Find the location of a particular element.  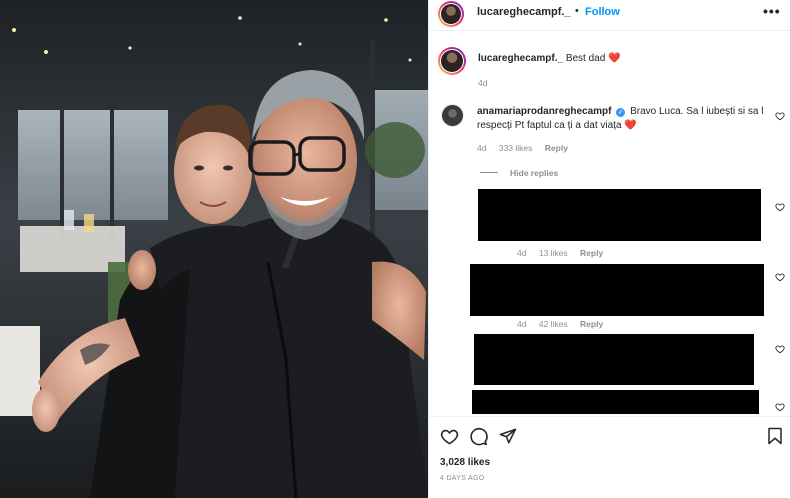

author-username: lucareghecampf._ is located at coordinates (524, 12).